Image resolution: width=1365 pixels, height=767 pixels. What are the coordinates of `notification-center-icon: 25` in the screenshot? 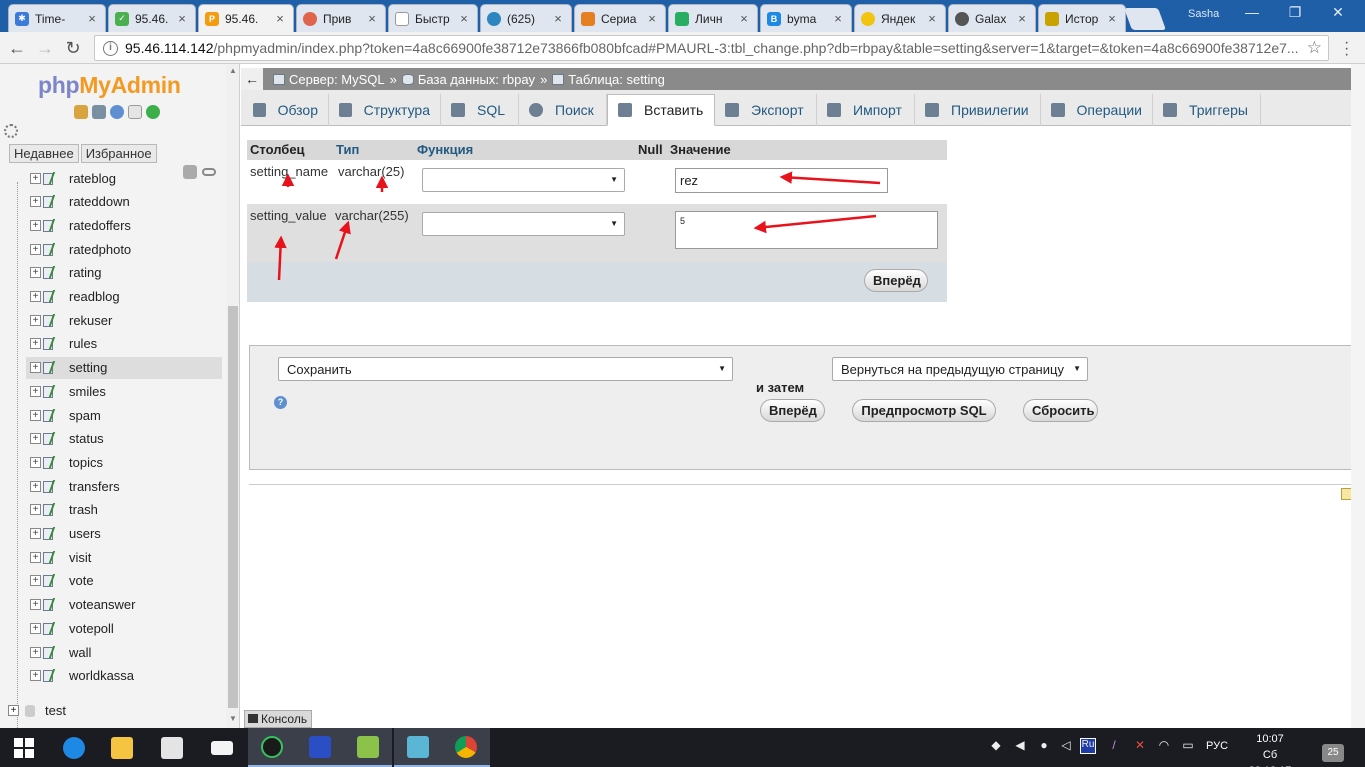 It's located at (1333, 753).